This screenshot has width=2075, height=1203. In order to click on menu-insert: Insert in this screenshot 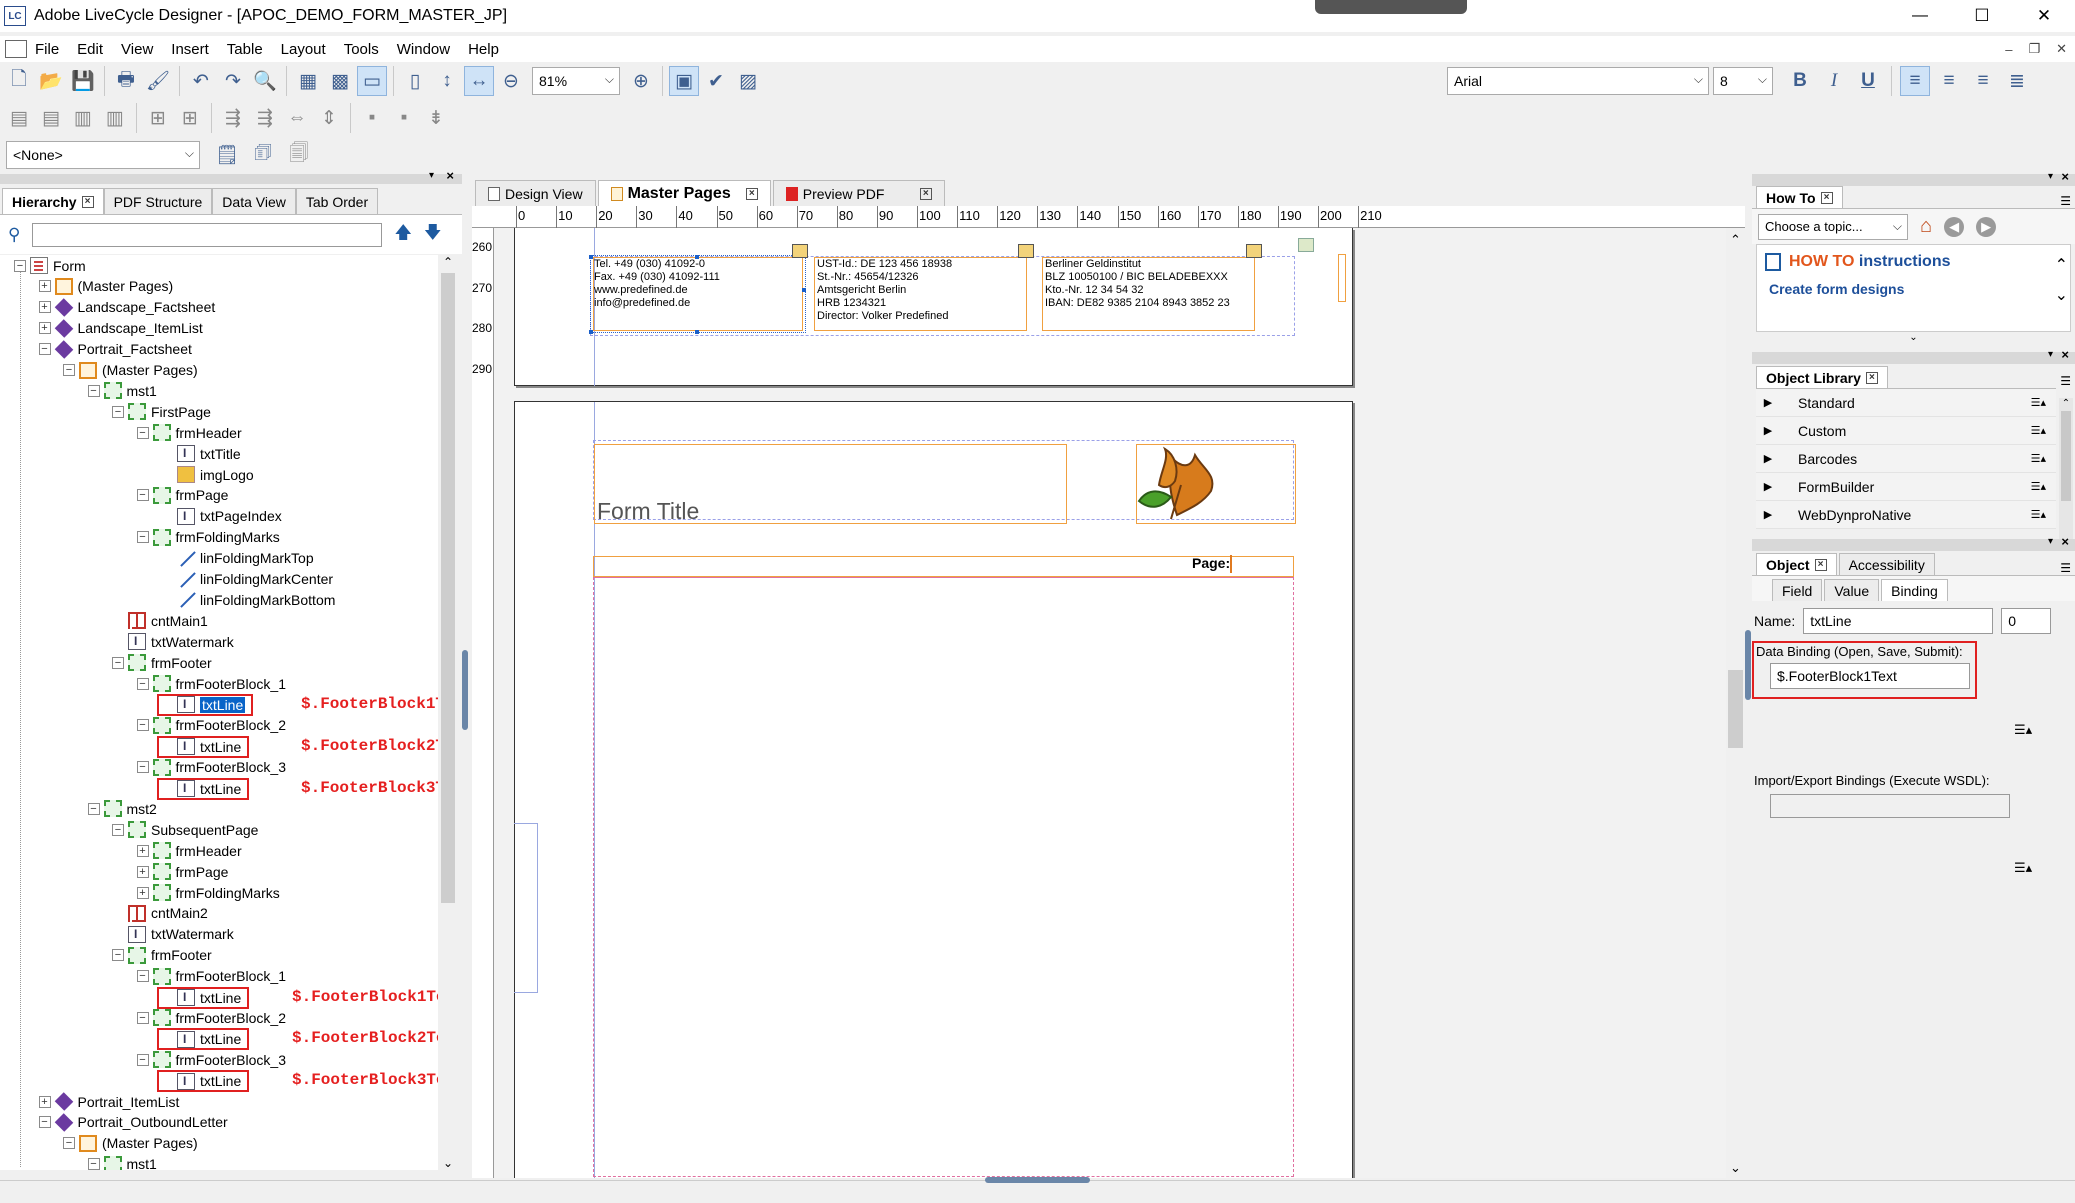, I will do `click(190, 49)`.